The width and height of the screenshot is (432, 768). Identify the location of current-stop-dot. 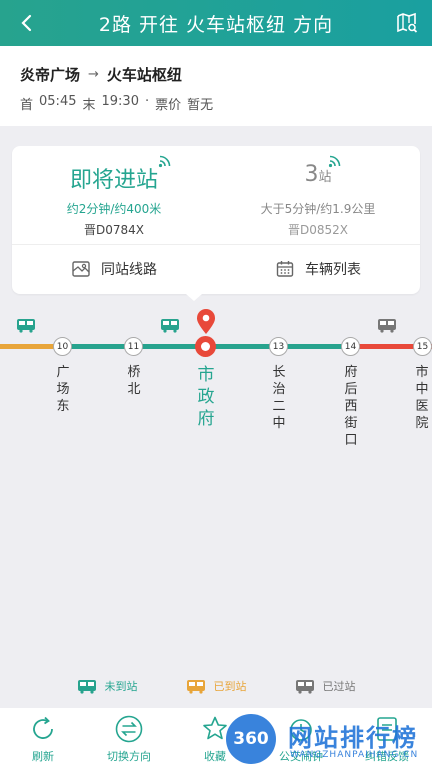
(205, 346).